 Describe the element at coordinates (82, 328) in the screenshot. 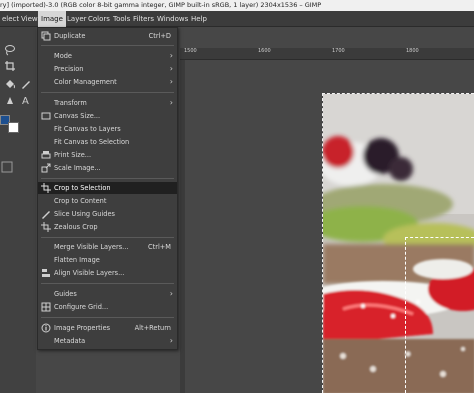

I see `menu-item-label: Image Properties` at that location.